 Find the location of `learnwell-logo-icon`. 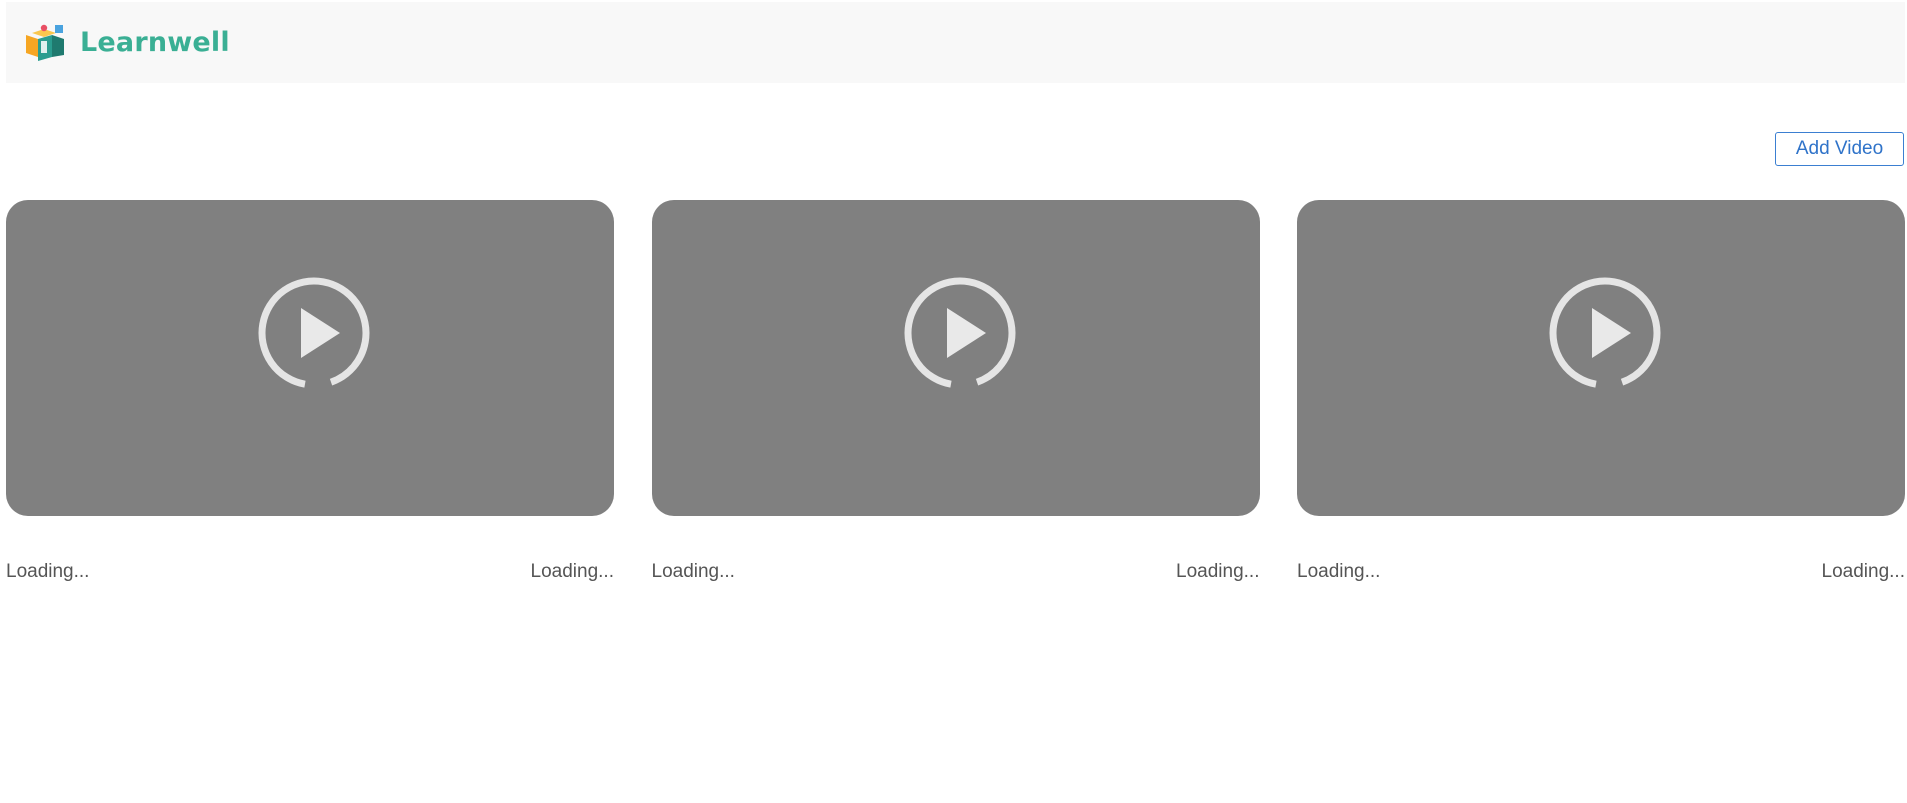

learnwell-logo-icon is located at coordinates (45, 42).